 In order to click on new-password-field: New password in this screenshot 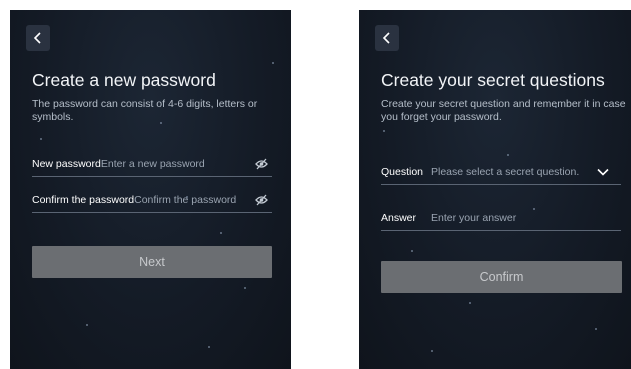, I will do `click(152, 164)`.